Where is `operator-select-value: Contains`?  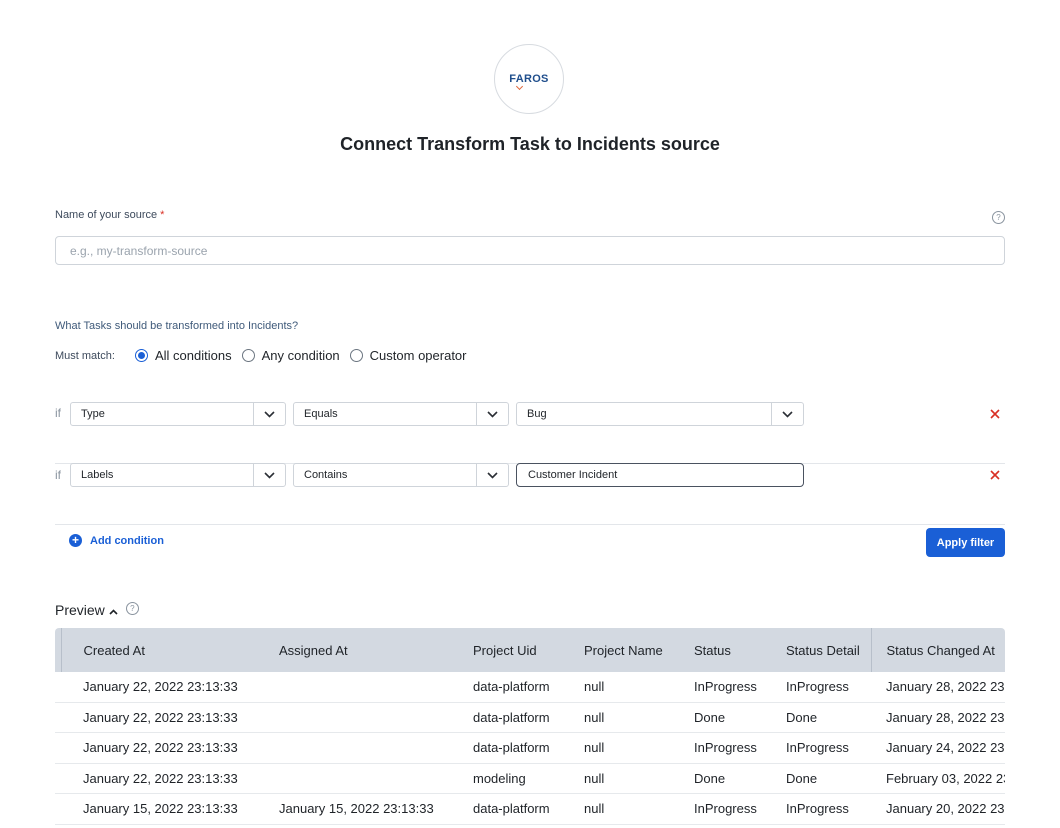 operator-select-value: Contains is located at coordinates (326, 475).